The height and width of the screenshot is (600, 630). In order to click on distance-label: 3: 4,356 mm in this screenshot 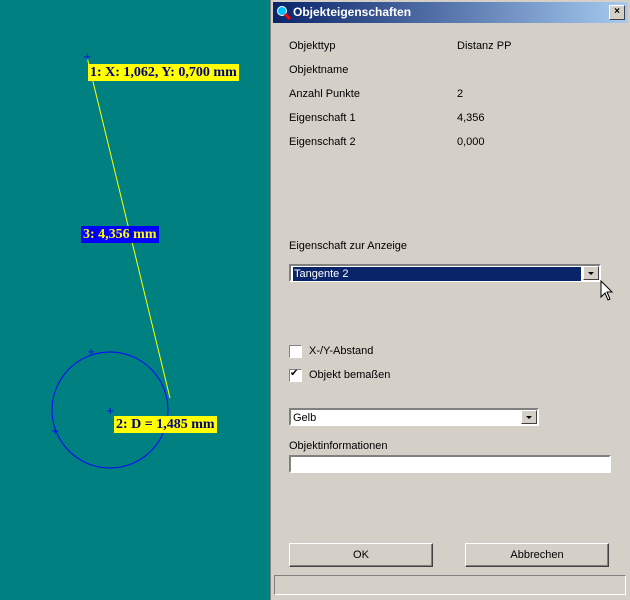, I will do `click(120, 234)`.